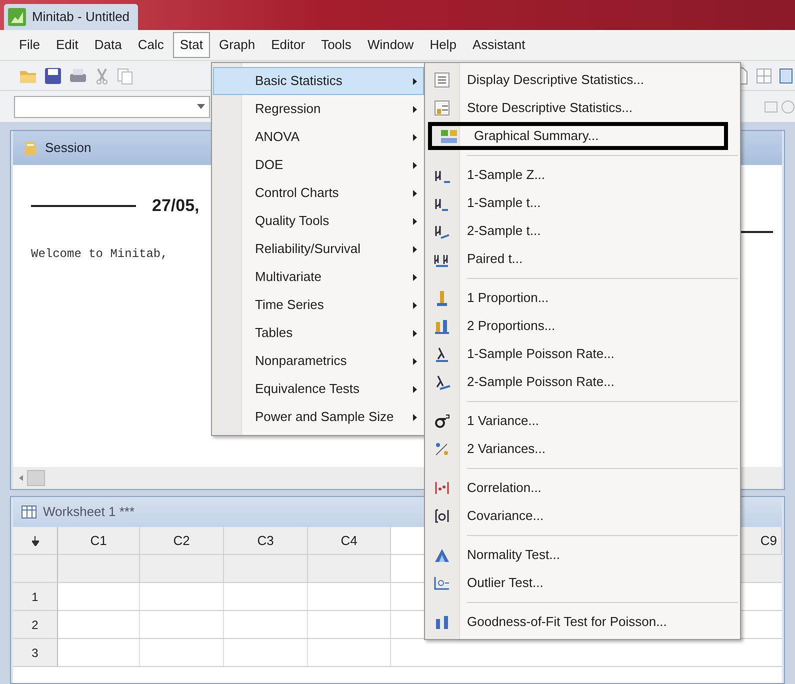 The width and height of the screenshot is (795, 684). Describe the element at coordinates (318, 165) in the screenshot. I see `menu-item: DOE` at that location.